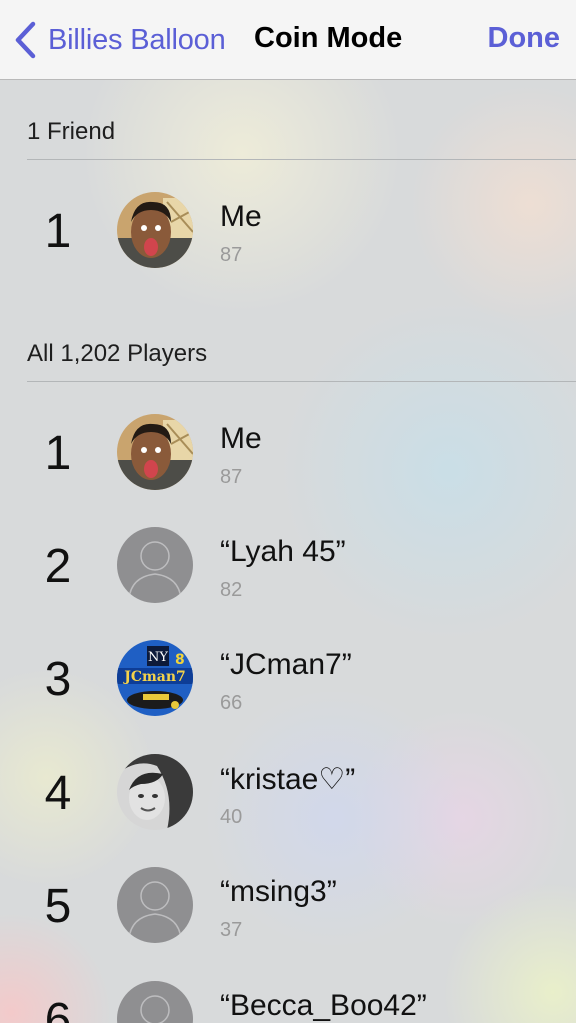 The height and width of the screenshot is (1023, 576). What do you see at coordinates (328, 38) in the screenshot?
I see `page-title: Coin Mode` at bounding box center [328, 38].